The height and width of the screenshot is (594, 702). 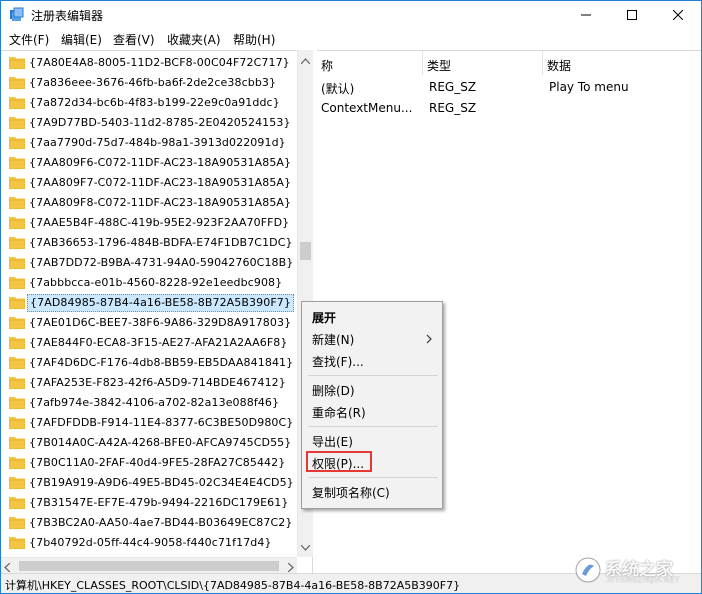 I want to click on tree-horizontal-scrollbar, so click(x=149, y=565).